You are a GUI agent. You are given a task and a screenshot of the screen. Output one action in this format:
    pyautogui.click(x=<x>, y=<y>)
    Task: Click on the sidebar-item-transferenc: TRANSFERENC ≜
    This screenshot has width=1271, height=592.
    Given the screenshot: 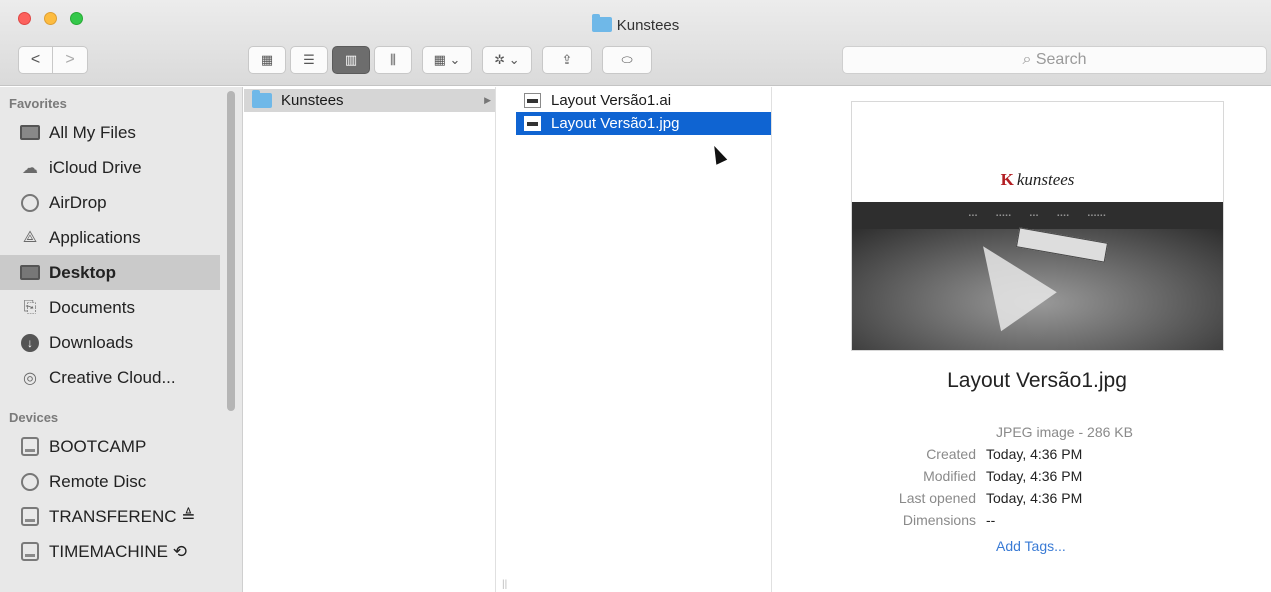 What is the action you would take?
    pyautogui.click(x=121, y=516)
    